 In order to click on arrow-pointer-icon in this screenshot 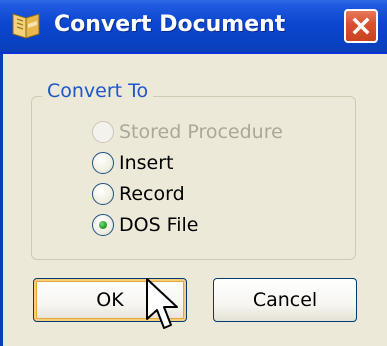, I will do `click(164, 306)`.